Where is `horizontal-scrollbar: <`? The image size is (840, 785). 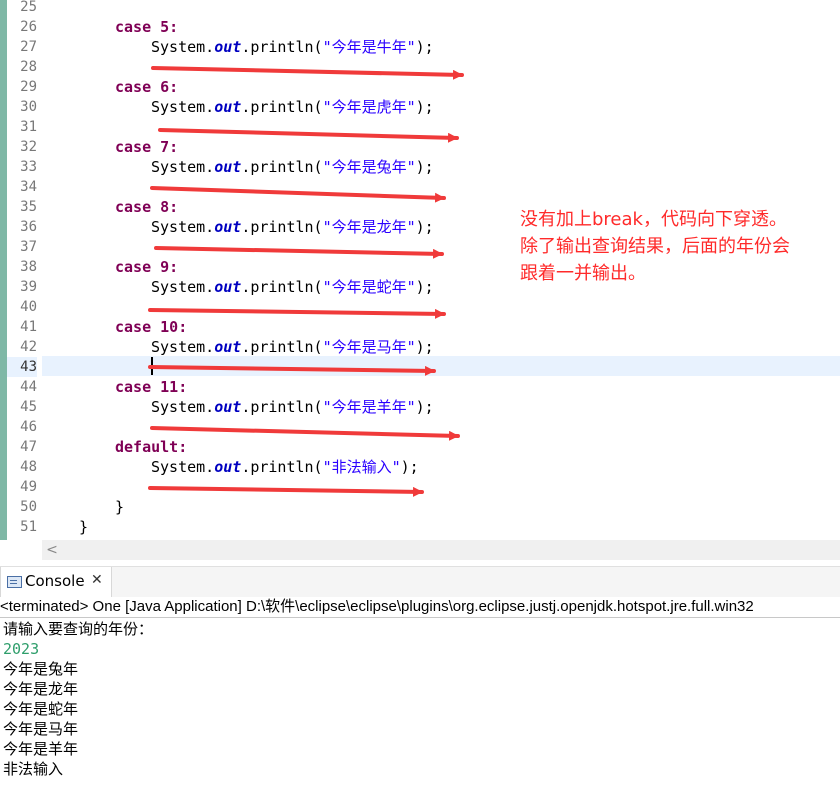 horizontal-scrollbar: < is located at coordinates (420, 550).